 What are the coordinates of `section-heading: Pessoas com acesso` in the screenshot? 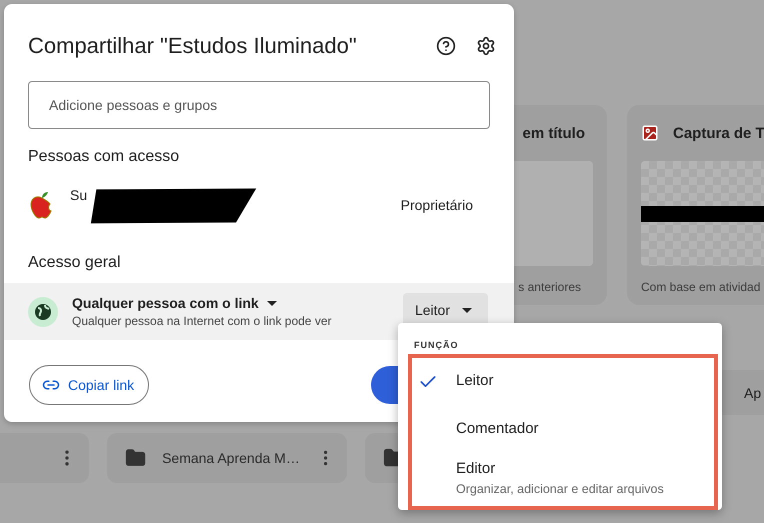 It's located at (104, 157).